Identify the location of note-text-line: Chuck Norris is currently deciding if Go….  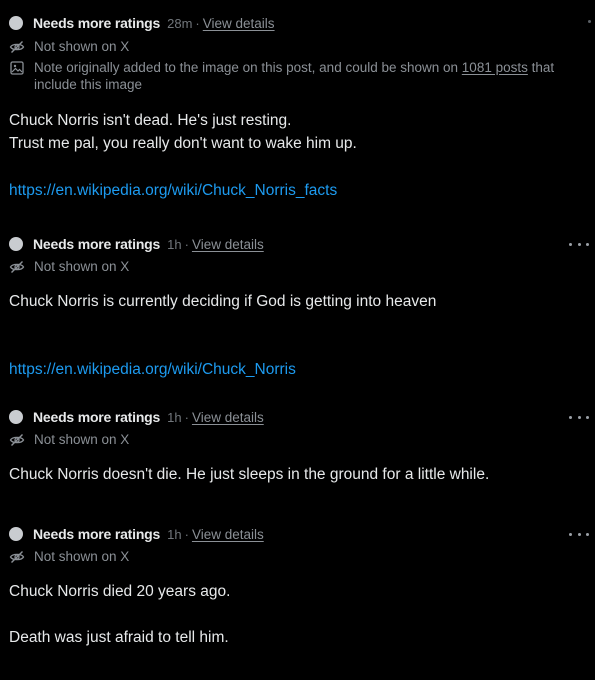
(223, 301).